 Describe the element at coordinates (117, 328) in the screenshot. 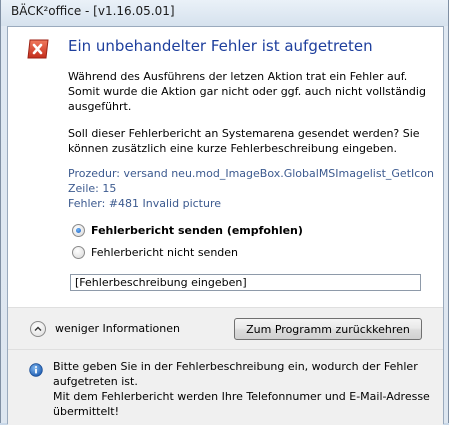

I see `toggle-details-label: weniger Informationen` at that location.